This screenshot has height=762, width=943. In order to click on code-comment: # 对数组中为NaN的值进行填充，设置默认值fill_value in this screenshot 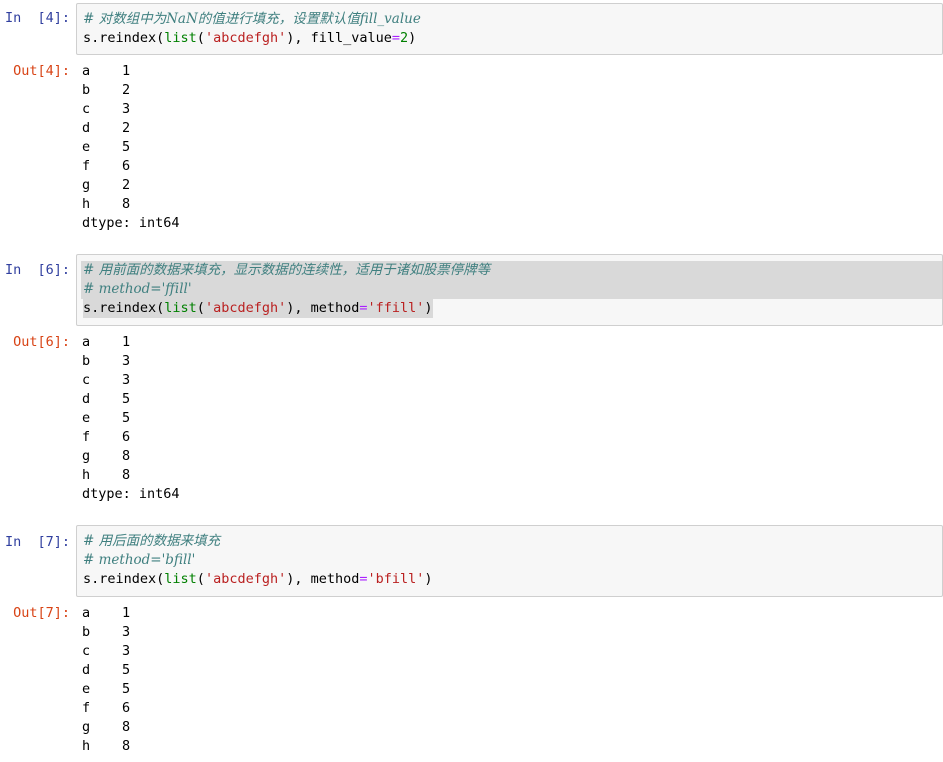, I will do `click(252, 19)`.